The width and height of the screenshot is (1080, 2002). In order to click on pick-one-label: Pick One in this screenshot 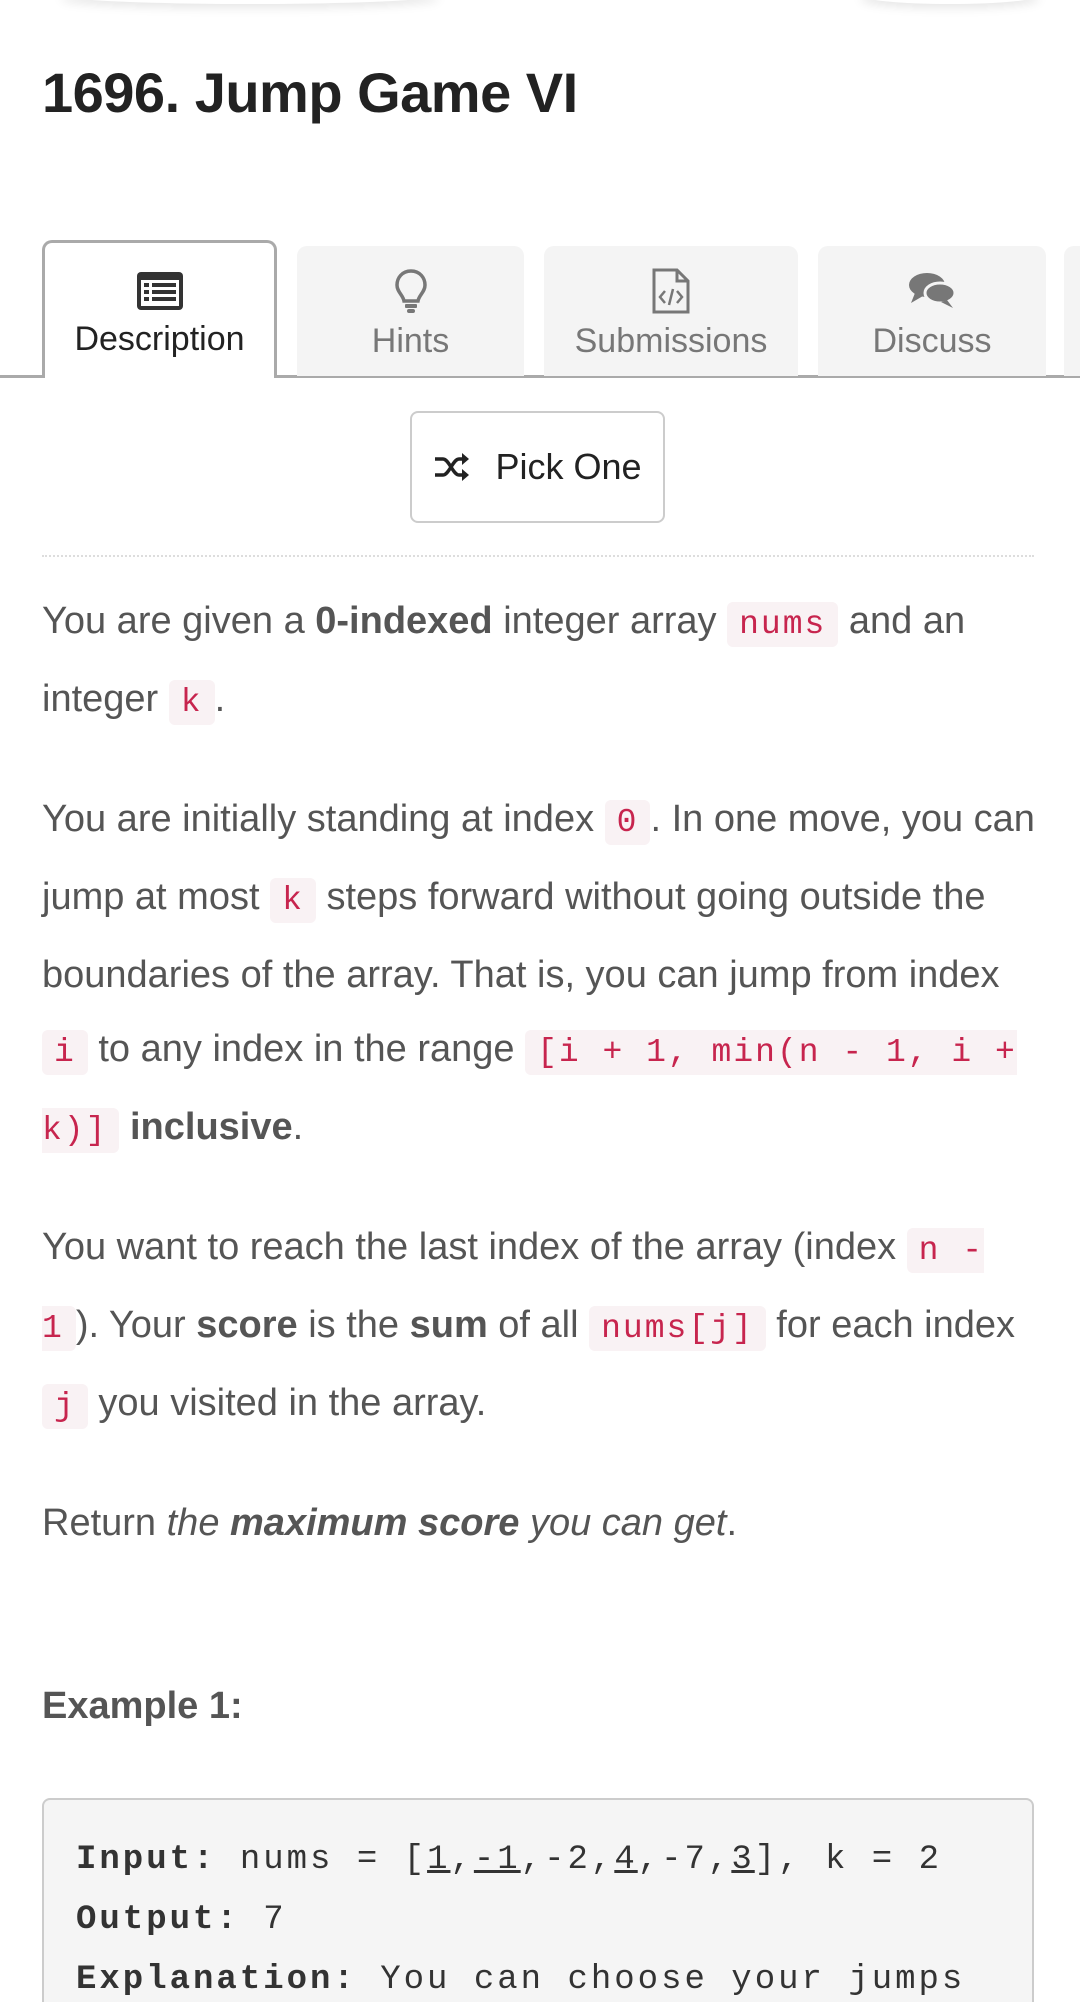, I will do `click(568, 466)`.